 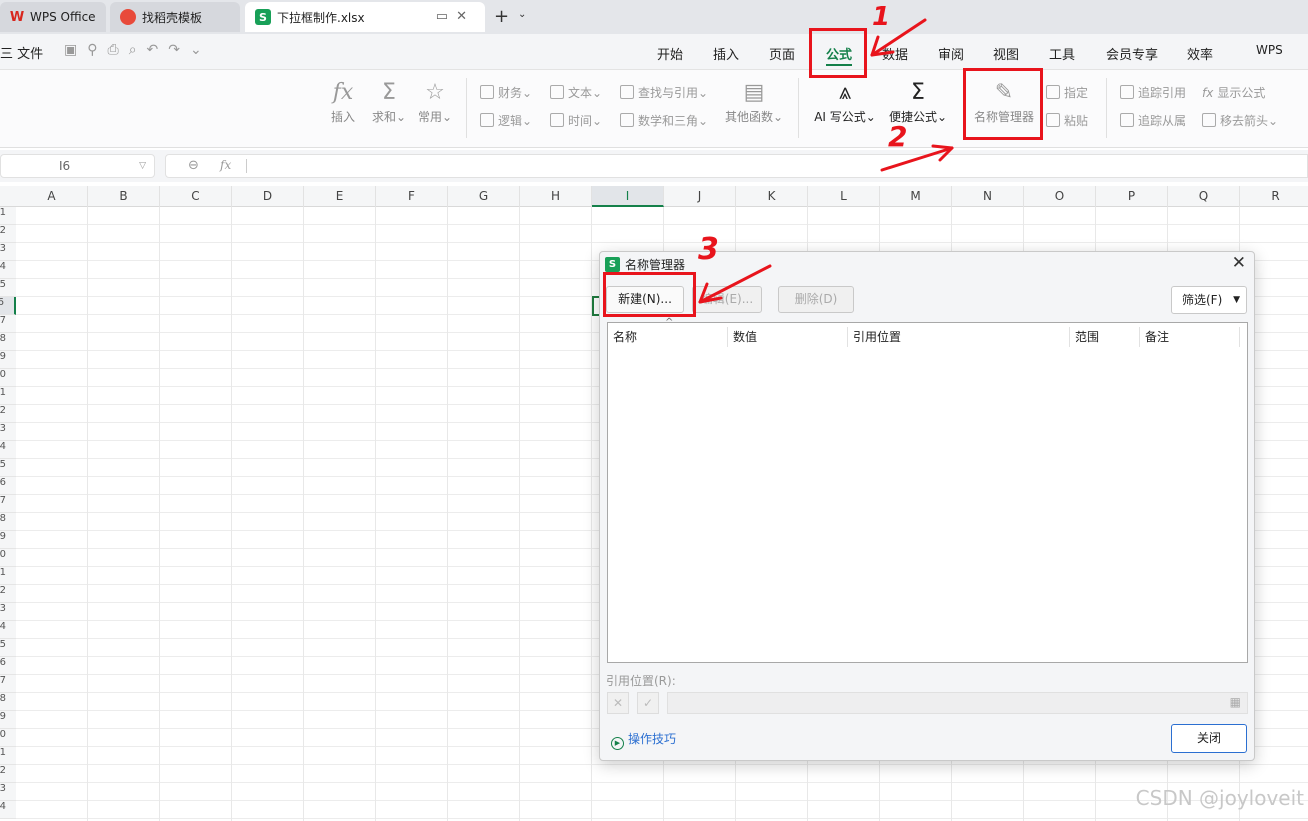 I want to click on annotation-number-1: 1, so click(x=881, y=17).